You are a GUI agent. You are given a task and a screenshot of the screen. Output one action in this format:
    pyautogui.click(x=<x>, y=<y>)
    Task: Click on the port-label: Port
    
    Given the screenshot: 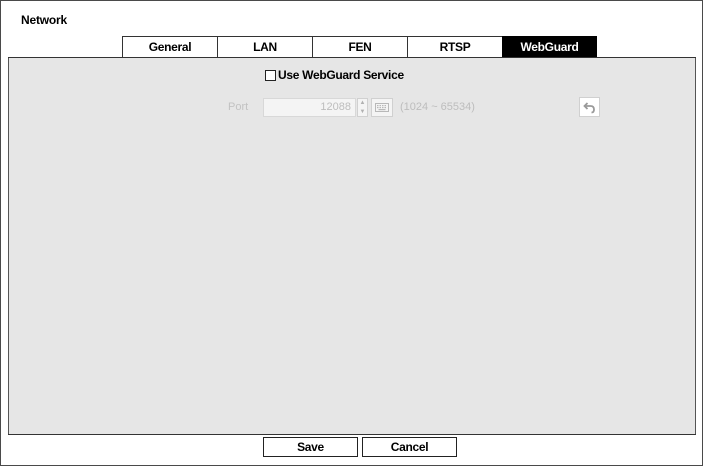 What is the action you would take?
    pyautogui.click(x=238, y=107)
    